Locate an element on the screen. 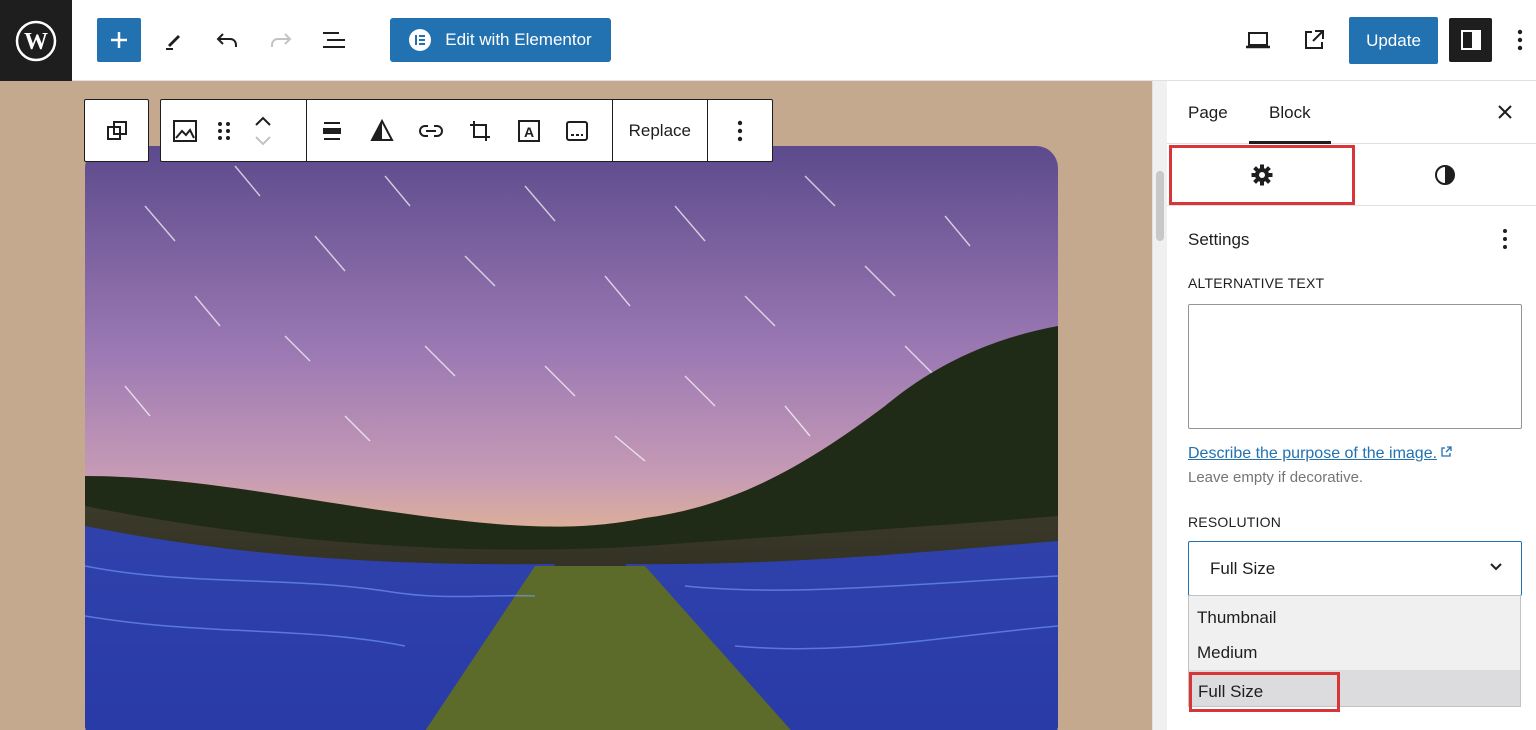 Image resolution: width=1536 pixels, height=730 pixels. replace-button: Replace is located at coordinates (660, 130).